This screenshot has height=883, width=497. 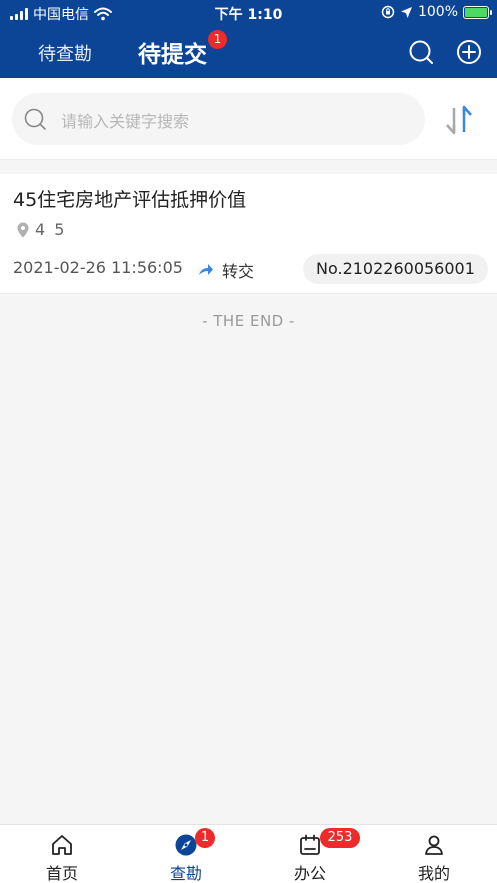 I want to click on end-of-list-text: - THE END -, so click(x=248, y=321).